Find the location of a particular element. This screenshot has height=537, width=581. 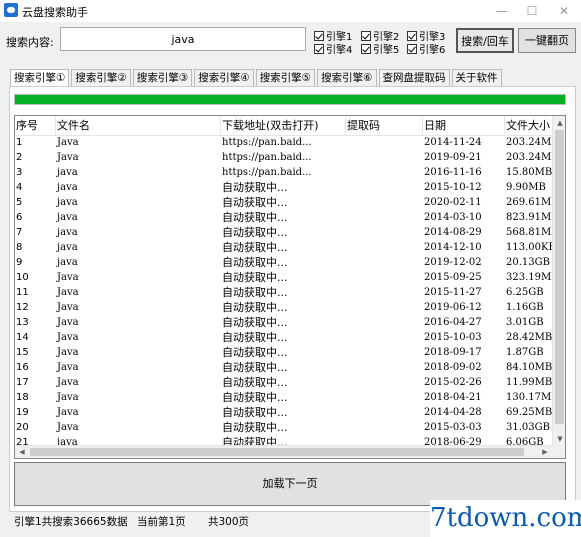

row-size: 20.13GB is located at coordinates (528, 262).